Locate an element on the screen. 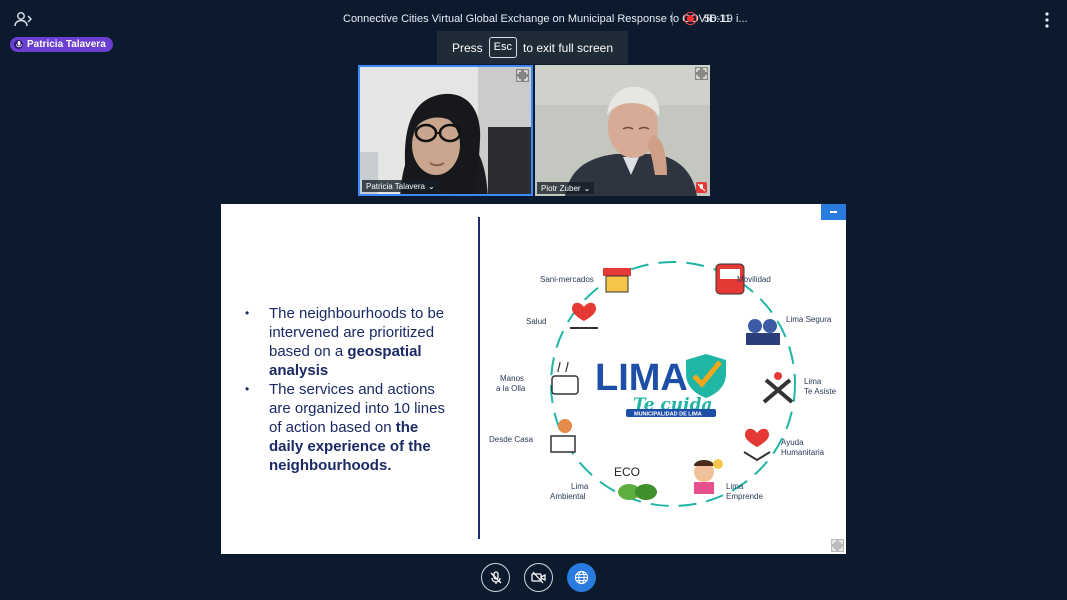  pot-icon is located at coordinates (565, 378).